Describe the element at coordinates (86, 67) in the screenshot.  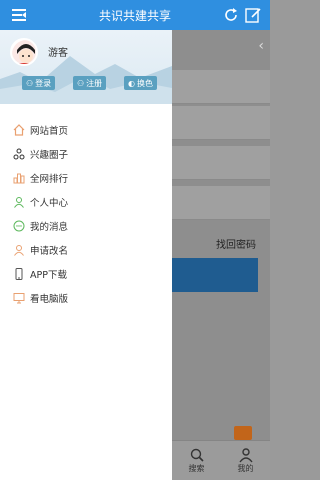
I see `drawer-header: 游客 ⚇ 登录 ⚇ 注册 ◐ 换色` at that location.